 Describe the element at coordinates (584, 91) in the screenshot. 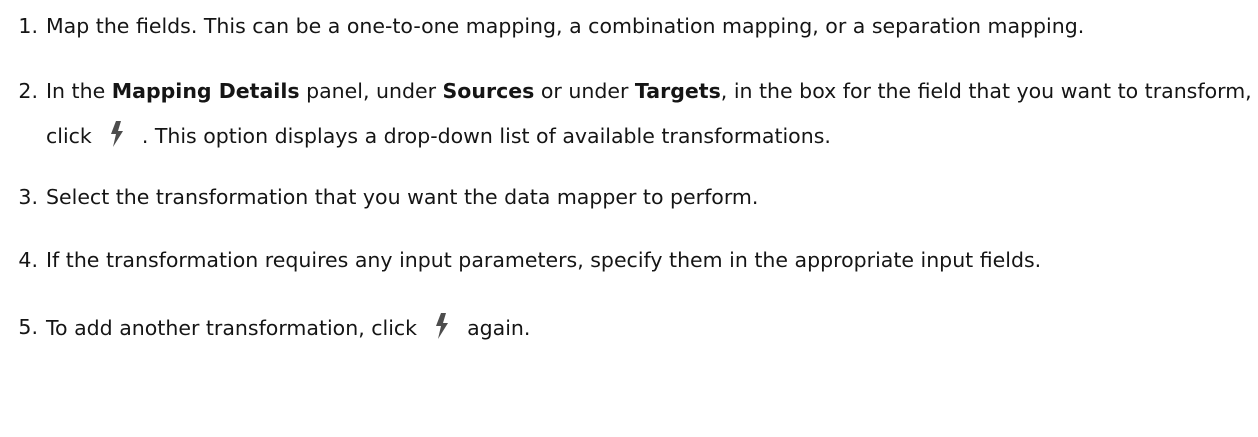

I see `step-text-part: or under` at that location.